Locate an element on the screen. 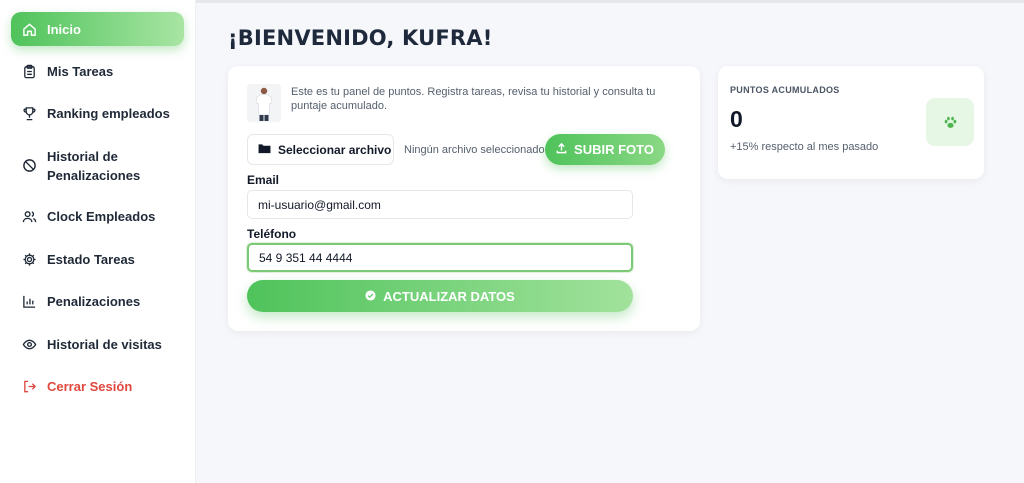 The image size is (1024, 483). sidebar-item-label: Estado Tareas is located at coordinates (91, 259).